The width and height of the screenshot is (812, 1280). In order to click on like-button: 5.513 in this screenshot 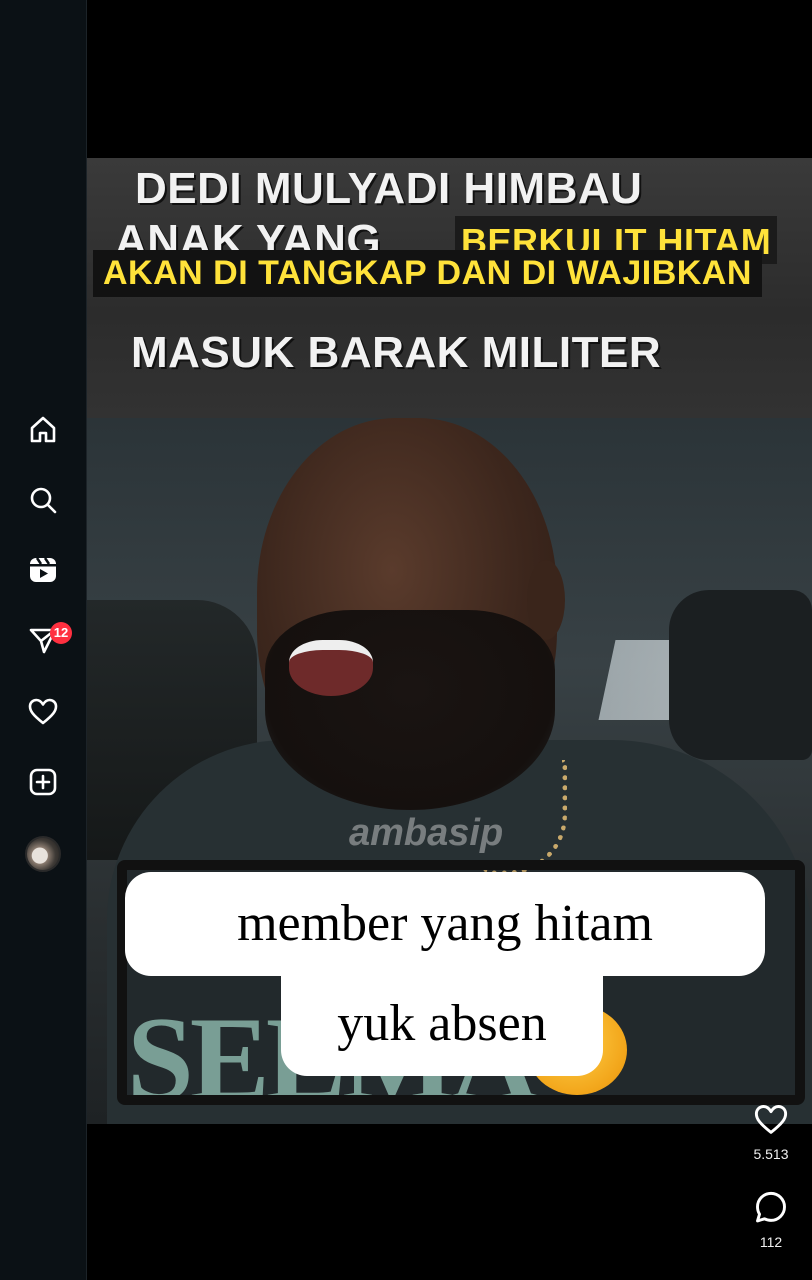, I will do `click(771, 1132)`.